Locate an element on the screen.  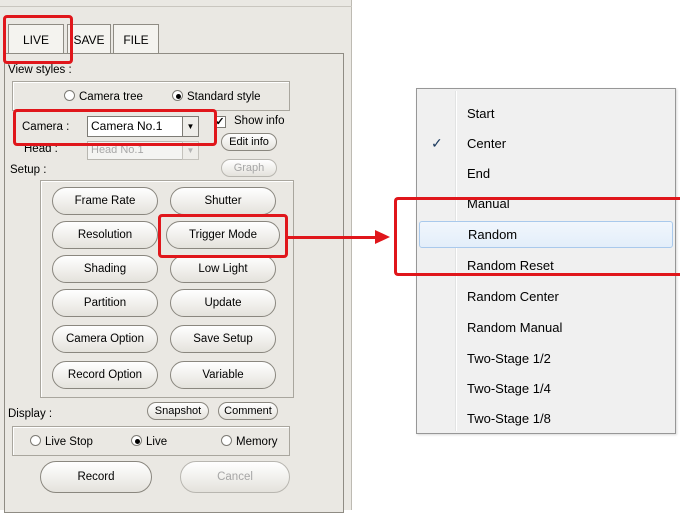
frame-rate-button: Frame Rate is located at coordinates (105, 201).